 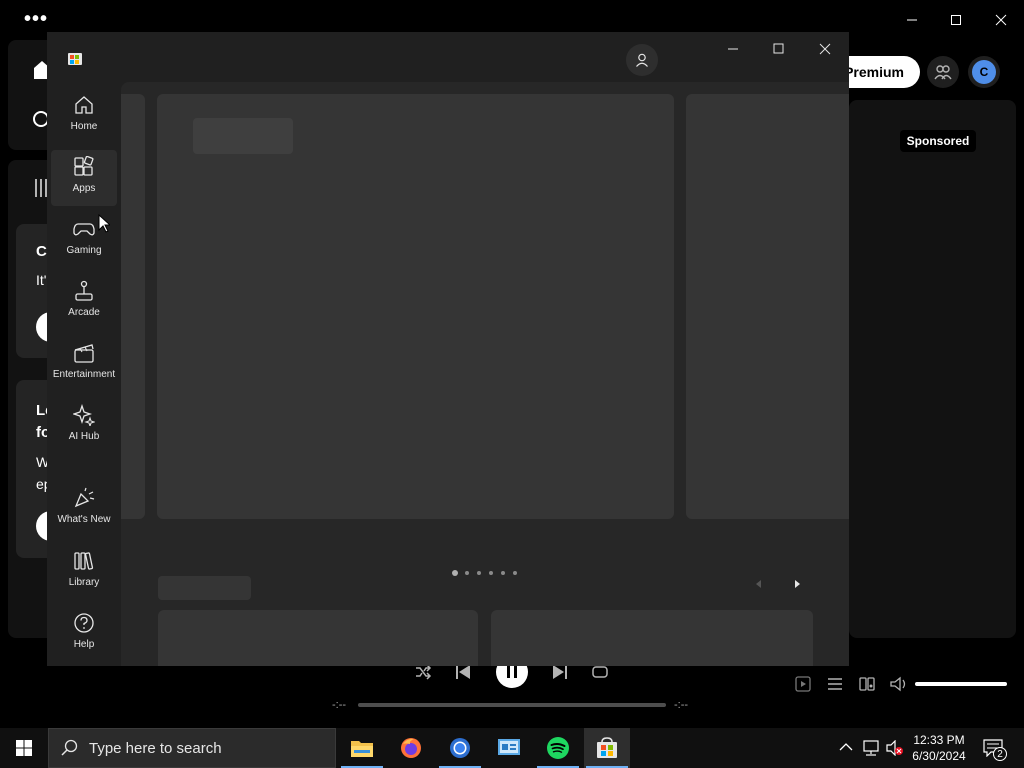 What do you see at coordinates (84, 250) in the screenshot?
I see `nav-label: Gaming` at bounding box center [84, 250].